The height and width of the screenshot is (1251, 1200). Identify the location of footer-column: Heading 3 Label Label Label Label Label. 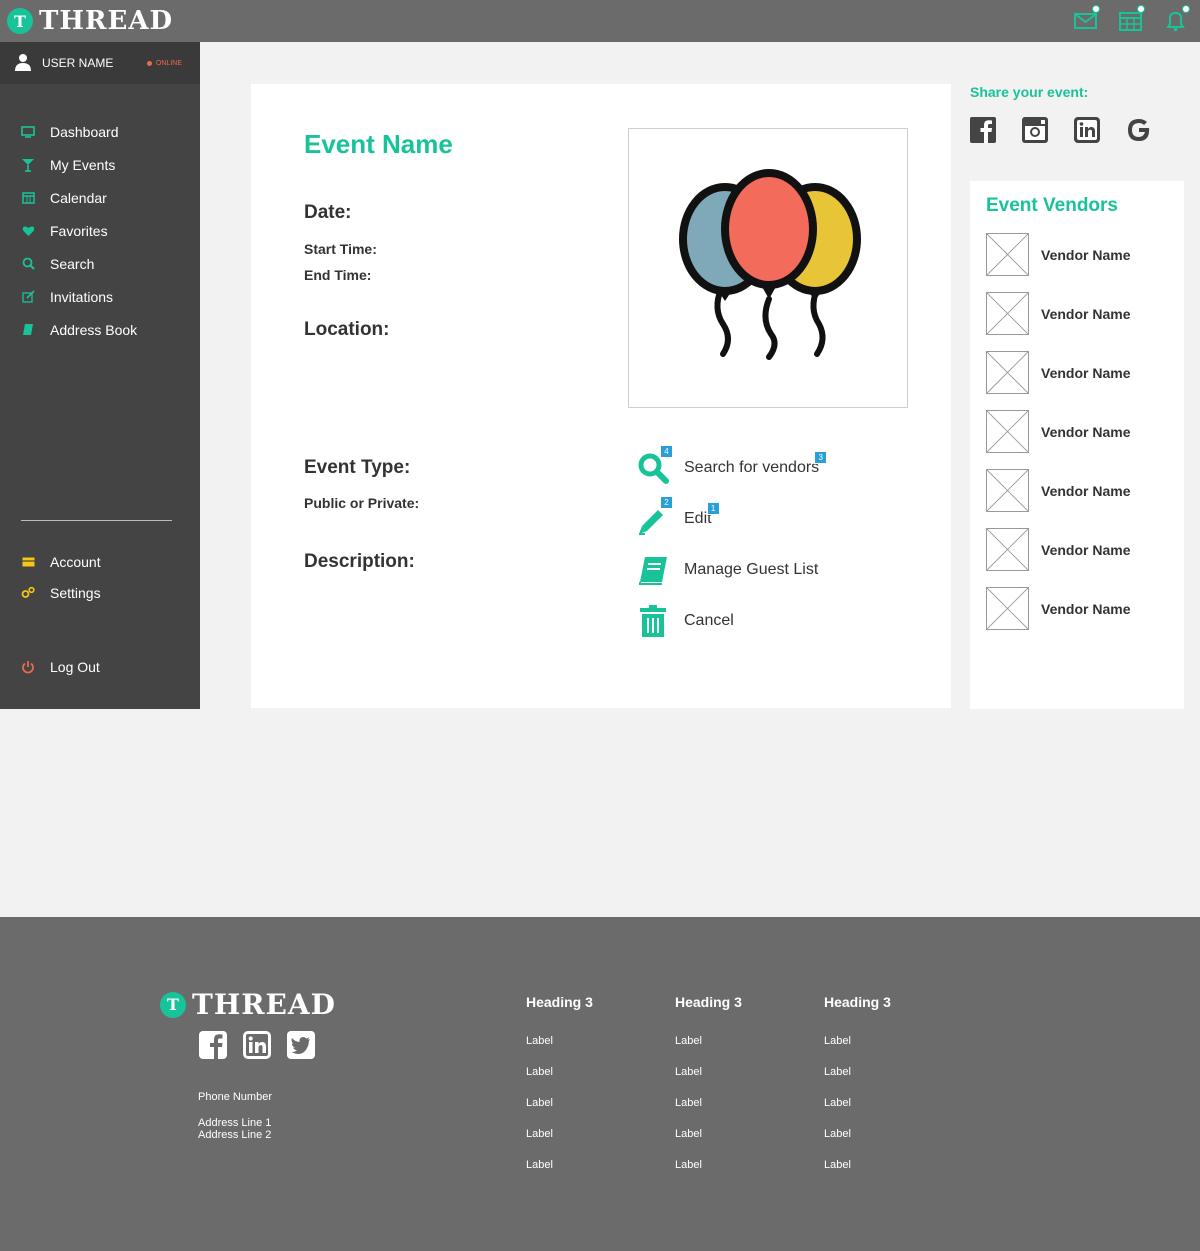
(586, 1092).